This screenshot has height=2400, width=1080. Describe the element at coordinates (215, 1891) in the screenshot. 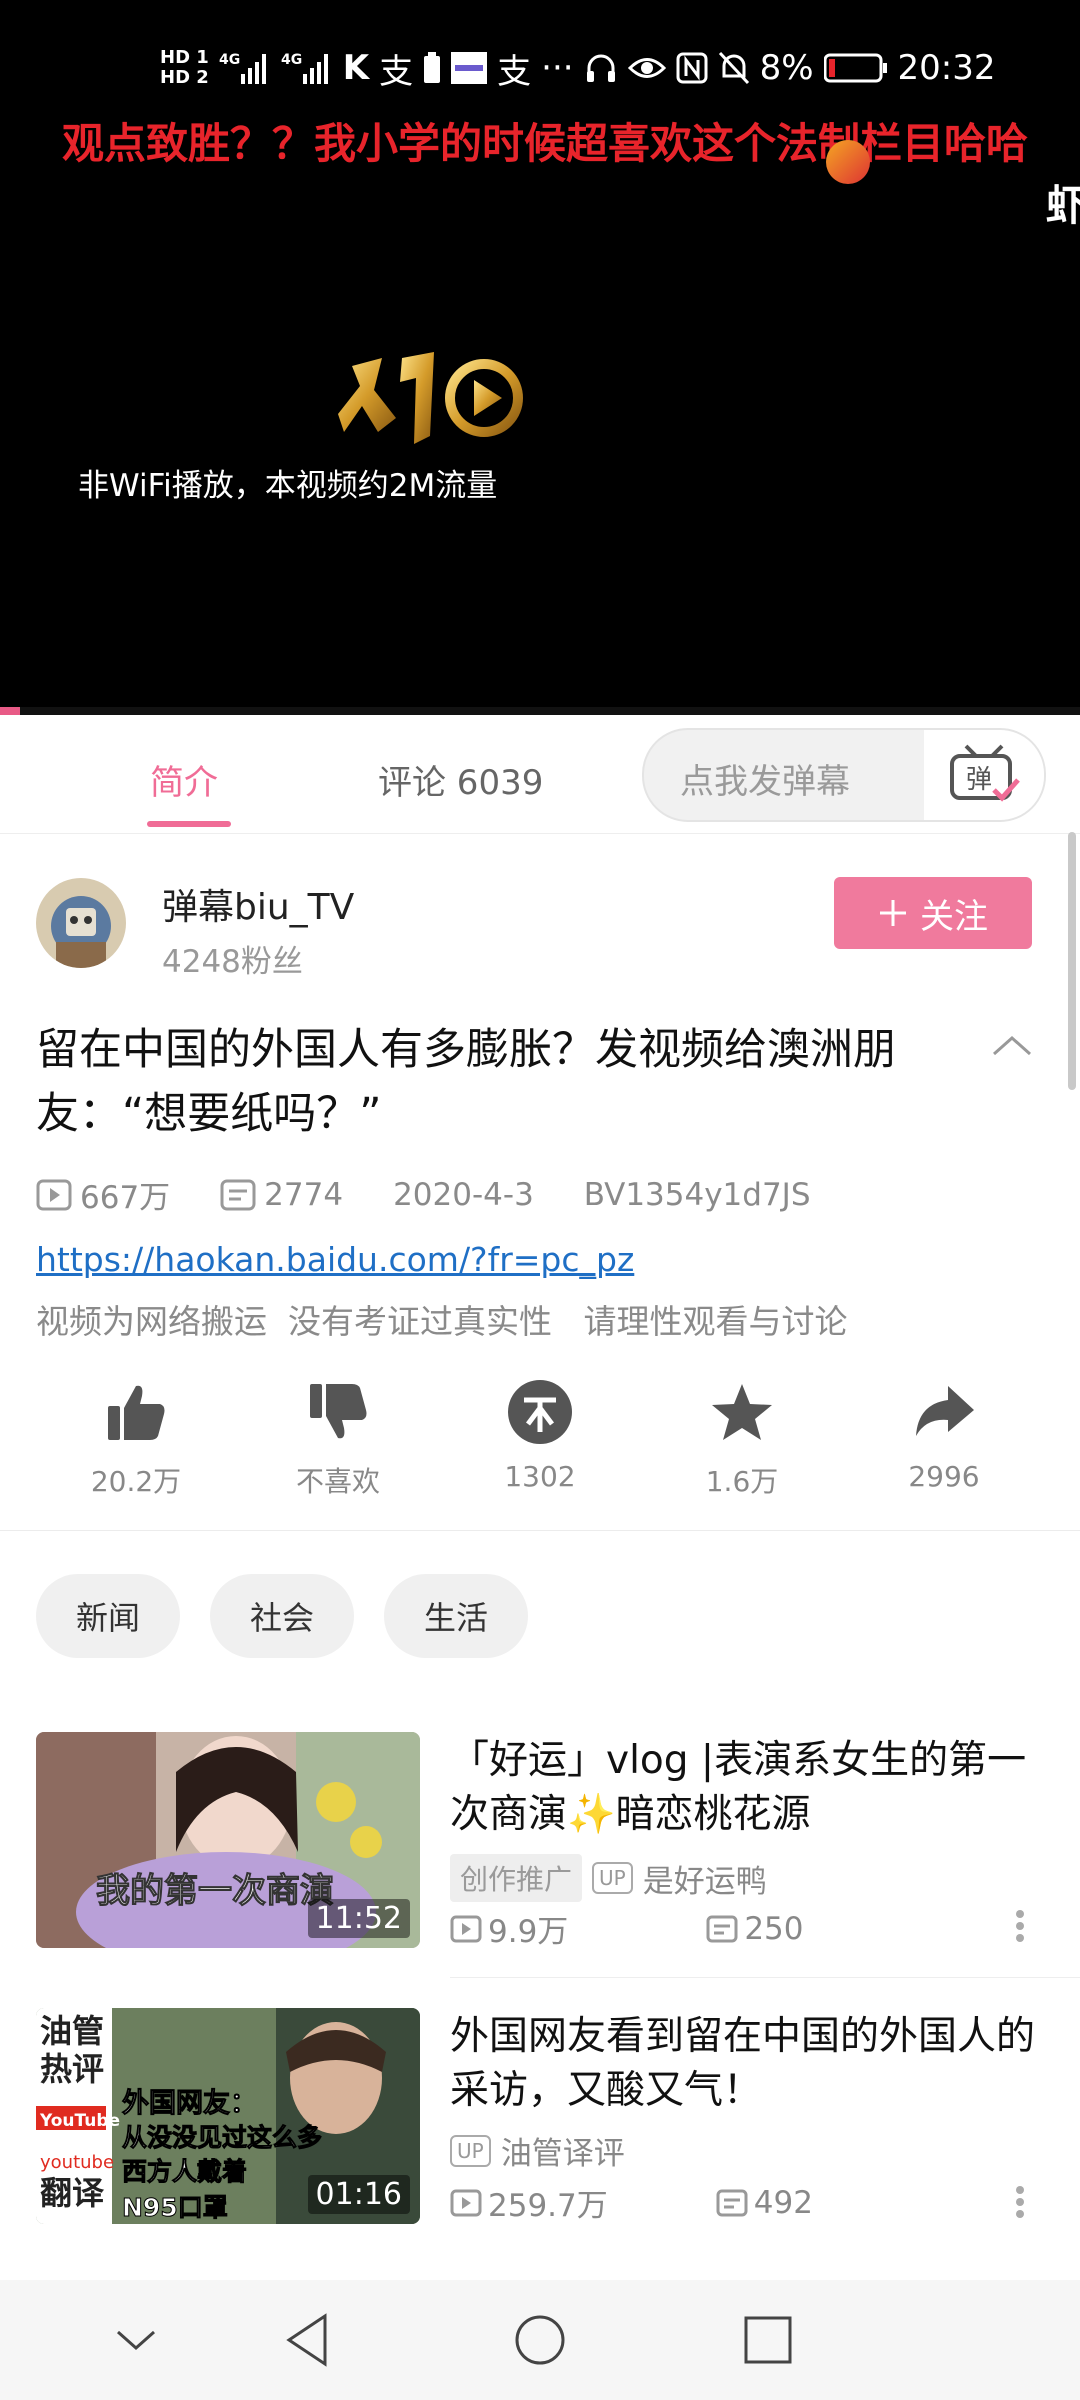

I see `svg-text: 我的第一次商演` at that location.